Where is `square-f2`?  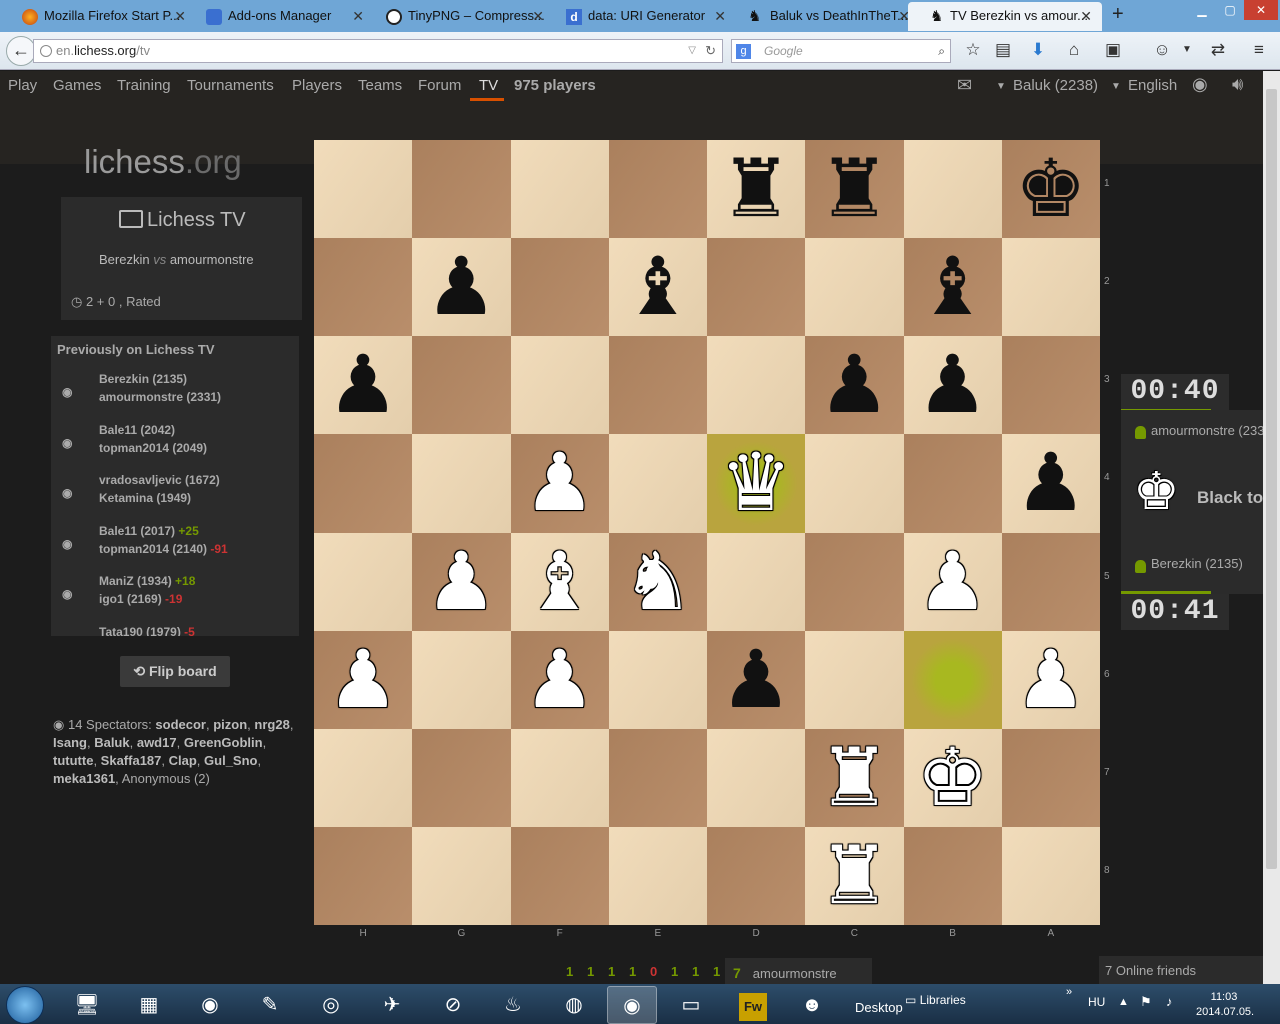 square-f2 is located at coordinates (559, 287).